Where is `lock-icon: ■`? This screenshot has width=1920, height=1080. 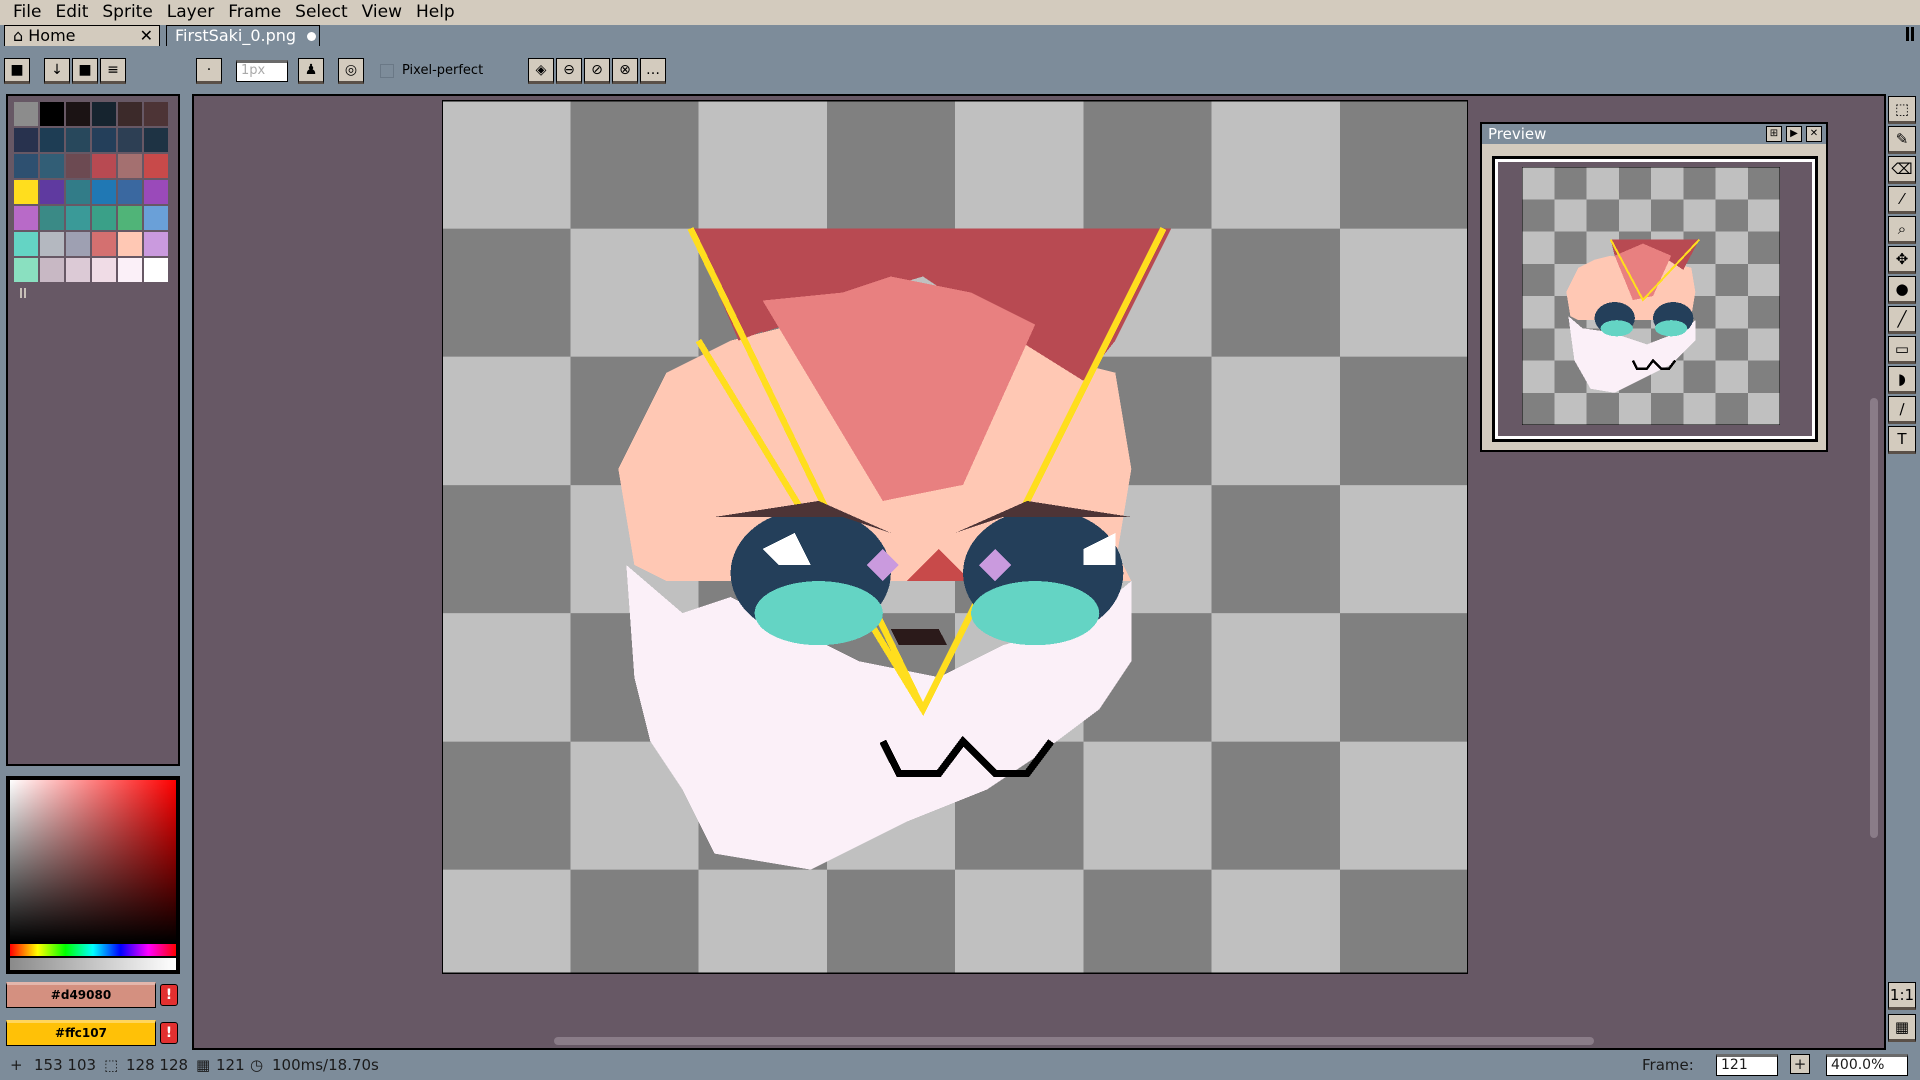 lock-icon: ■ is located at coordinates (17, 71).